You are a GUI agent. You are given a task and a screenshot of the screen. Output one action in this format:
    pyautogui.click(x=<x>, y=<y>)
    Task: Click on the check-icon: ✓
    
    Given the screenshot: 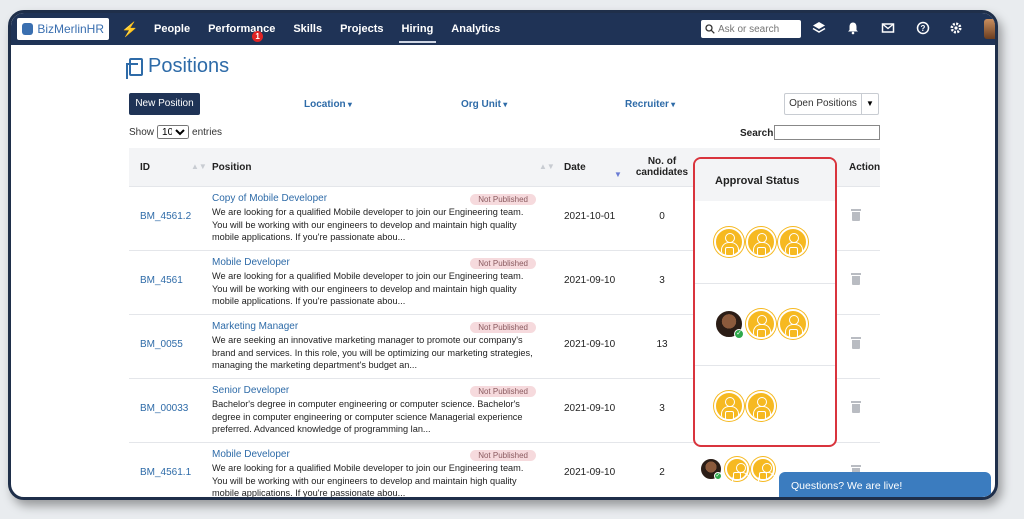 What is the action you would take?
    pyautogui.click(x=718, y=476)
    